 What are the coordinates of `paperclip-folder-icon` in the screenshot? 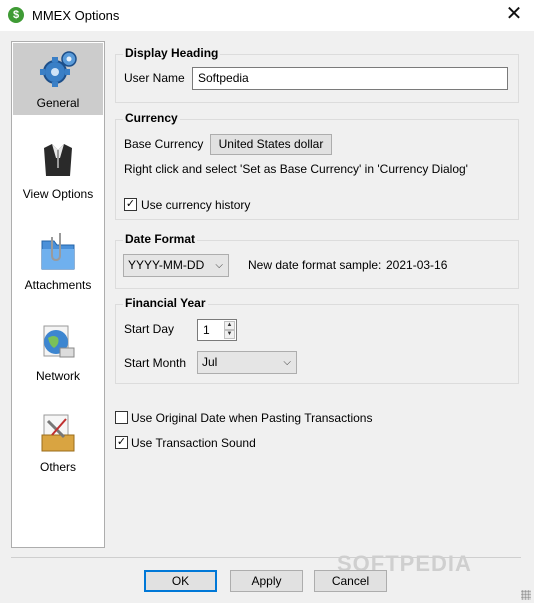 It's located at (58, 251).